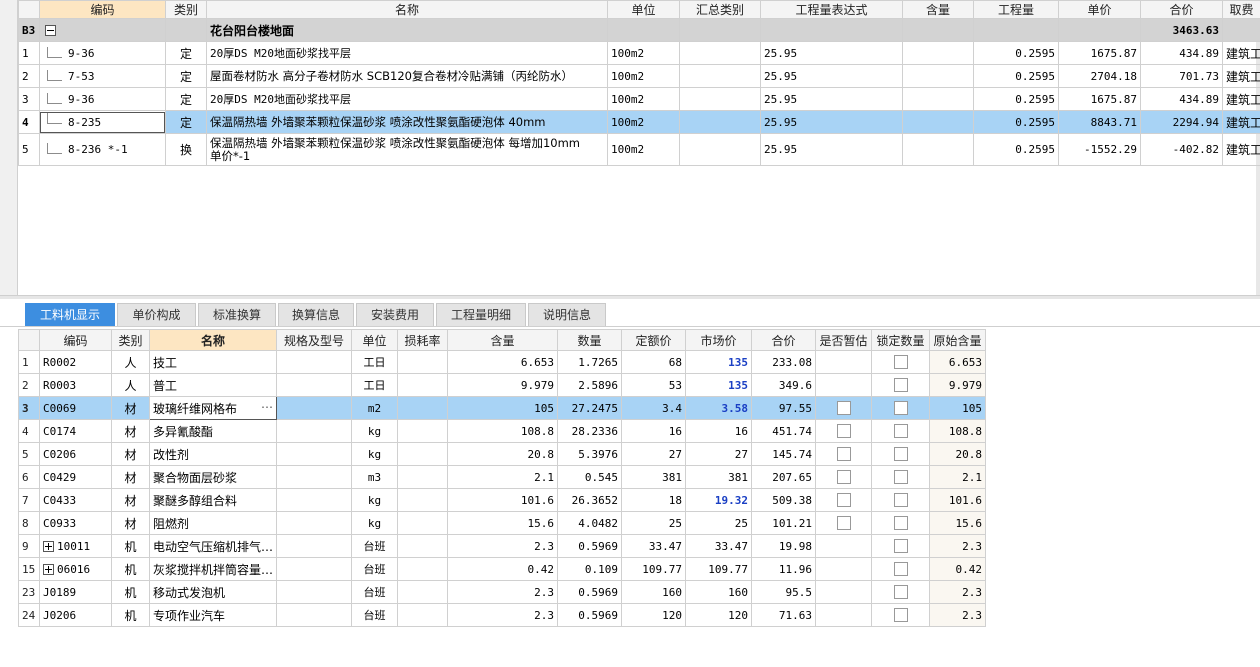 This screenshot has width=1260, height=667. I want to click on resource-row: 5 C0206 材改性剂 kg 20.8 5.3976 27 27 145.74 20.8, so click(502, 454).